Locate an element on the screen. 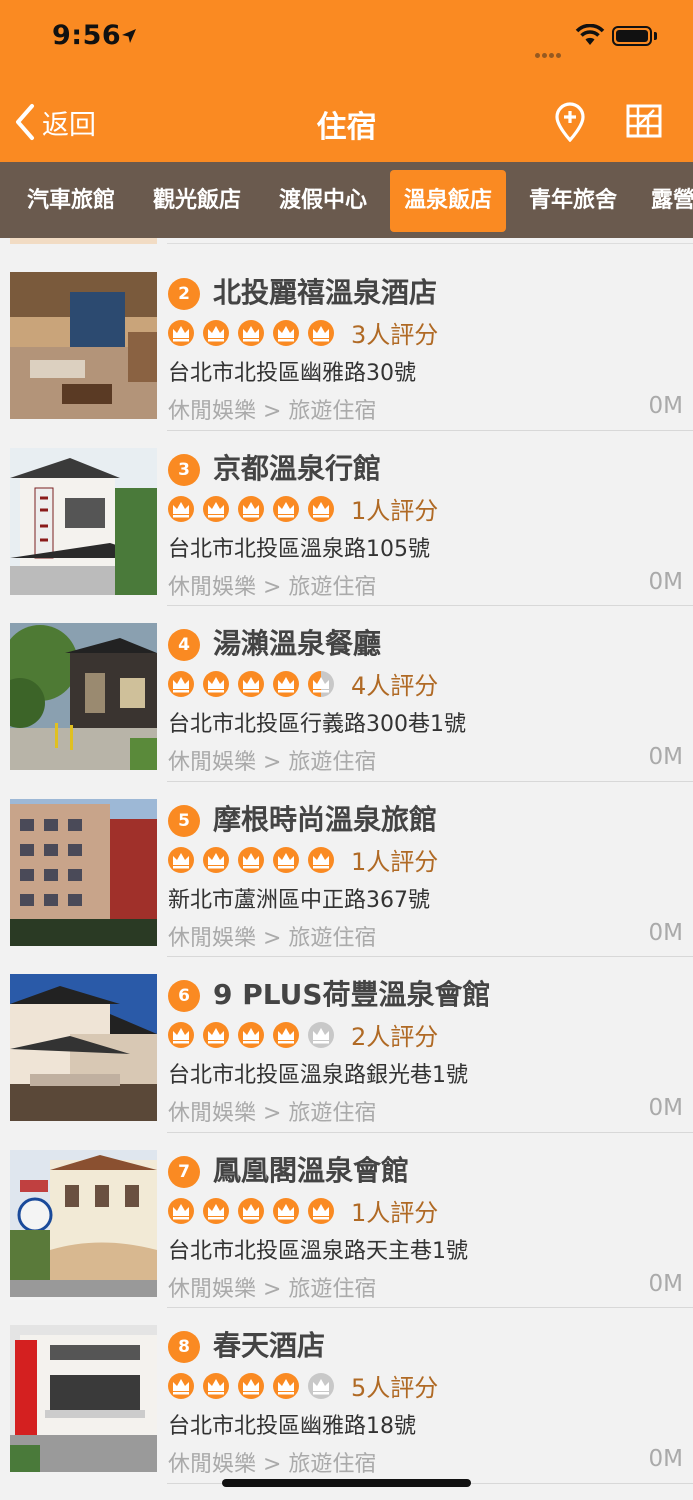 The width and height of the screenshot is (693, 1500). hotel-name: 京都溫泉行館 is located at coordinates (297, 468).